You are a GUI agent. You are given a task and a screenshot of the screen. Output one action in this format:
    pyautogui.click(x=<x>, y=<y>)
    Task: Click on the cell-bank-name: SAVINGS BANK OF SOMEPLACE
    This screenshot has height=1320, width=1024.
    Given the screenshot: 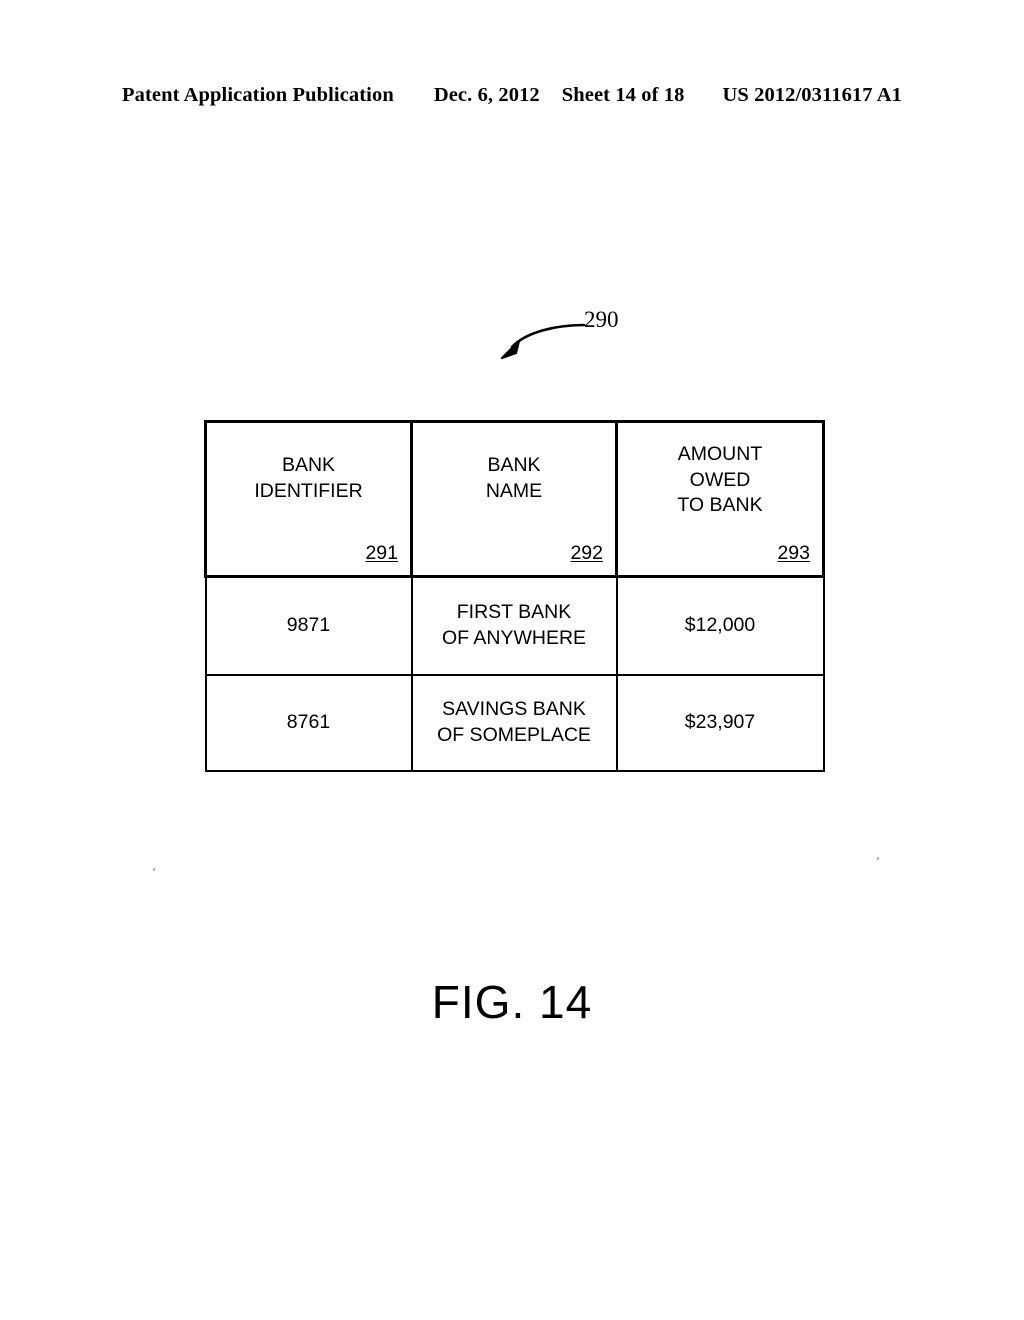 What is the action you would take?
    pyautogui.click(x=514, y=723)
    